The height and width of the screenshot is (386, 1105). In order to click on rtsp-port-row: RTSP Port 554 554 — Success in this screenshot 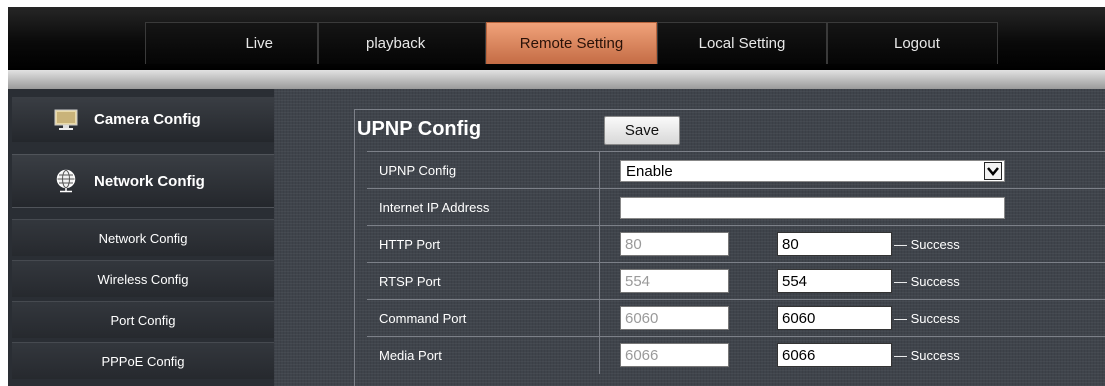, I will do `click(736, 281)`.